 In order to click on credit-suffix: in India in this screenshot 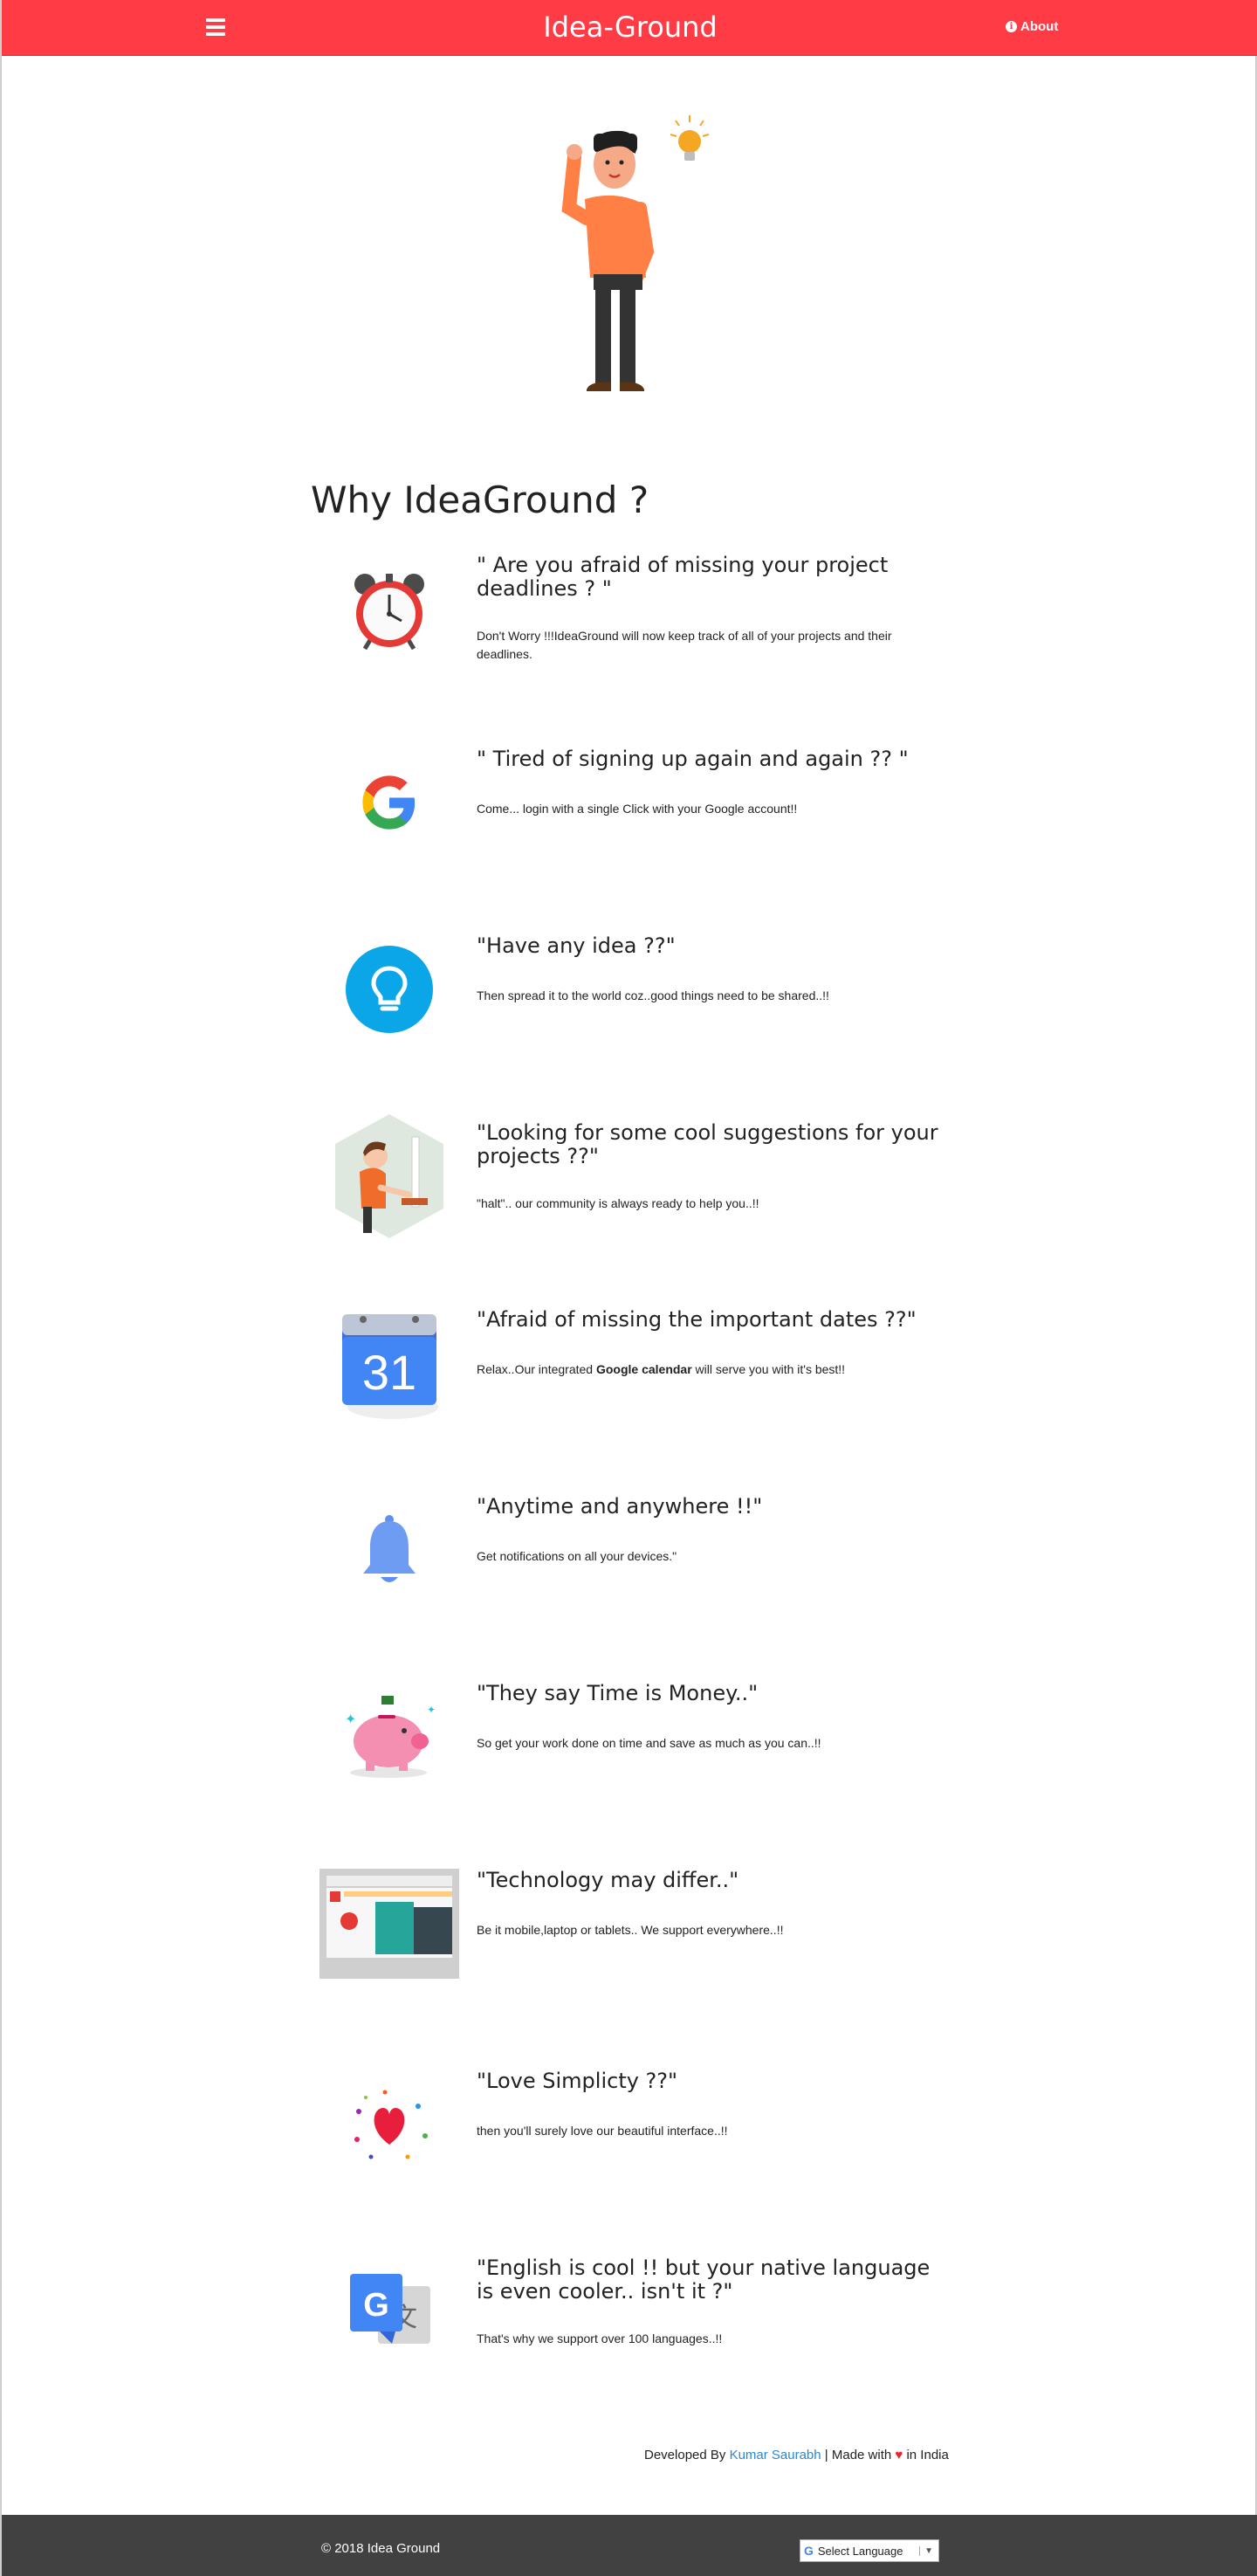, I will do `click(926, 2455)`.